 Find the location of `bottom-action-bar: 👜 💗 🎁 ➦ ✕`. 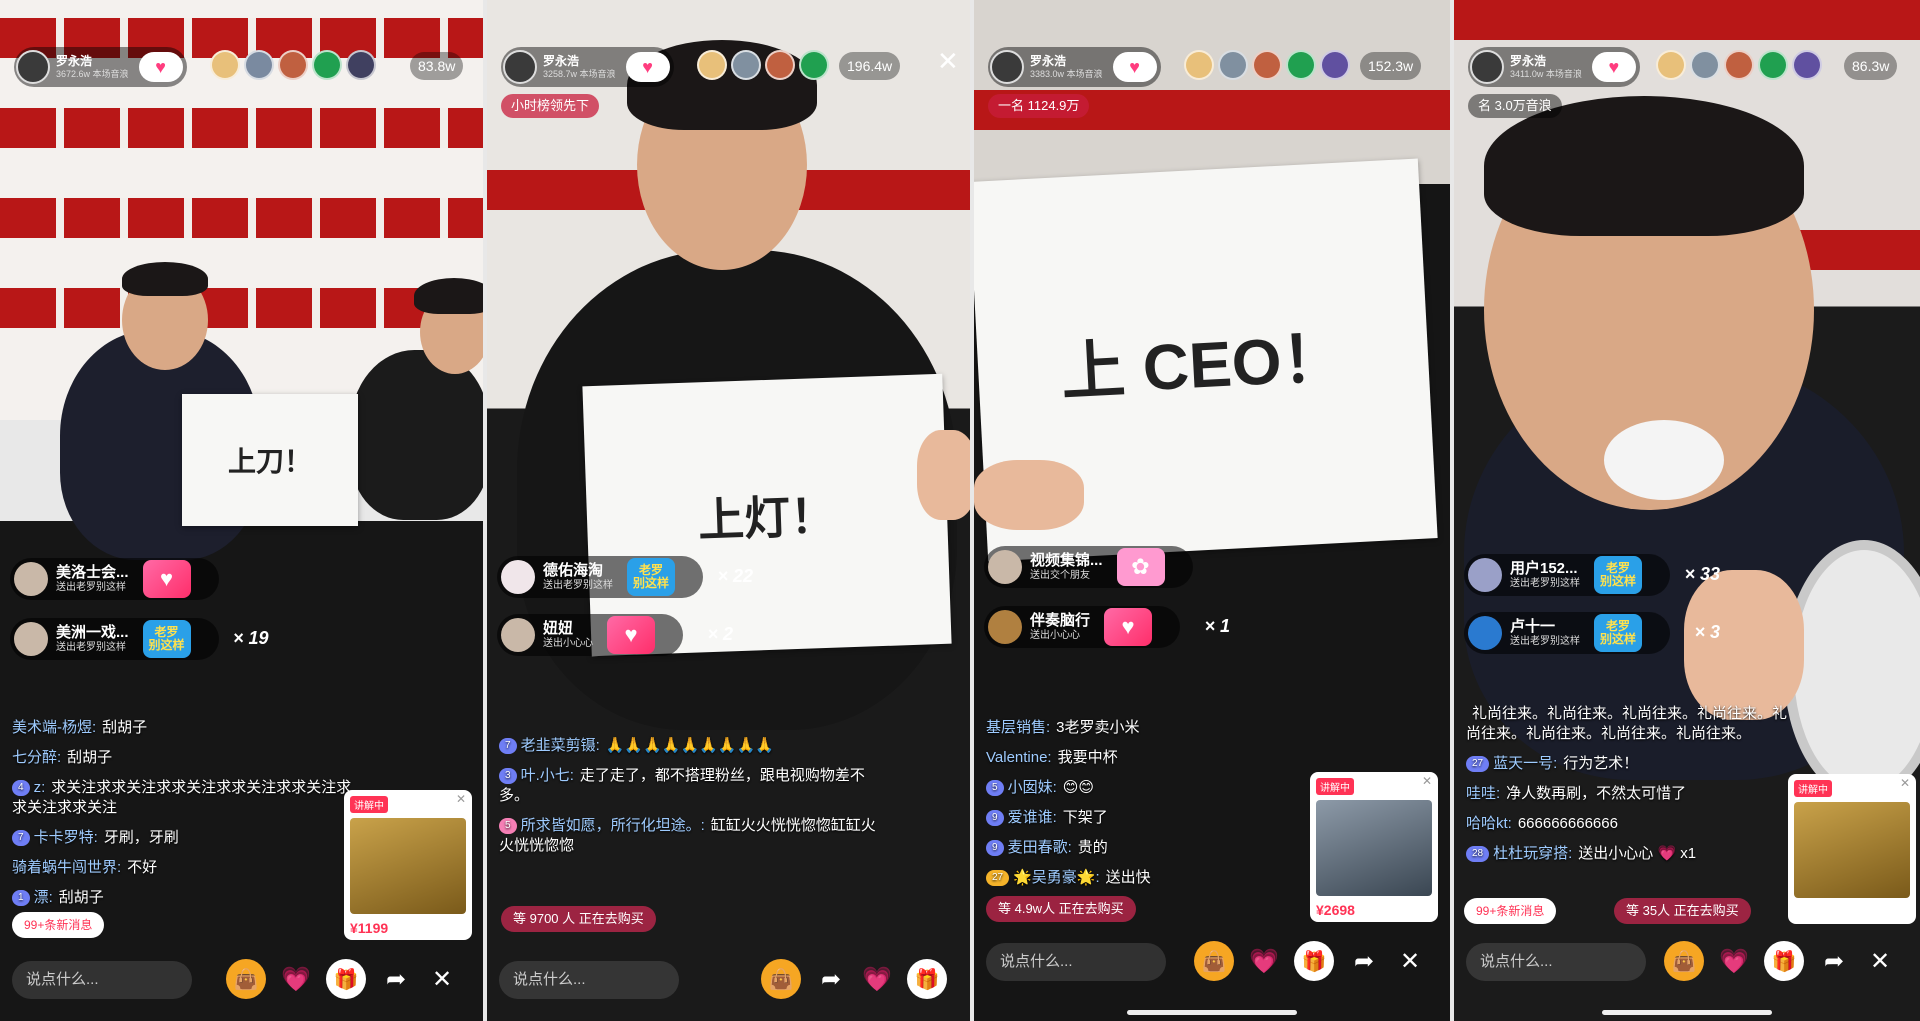

bottom-action-bar: 👜 💗 🎁 ➦ ✕ is located at coordinates (342, 979).